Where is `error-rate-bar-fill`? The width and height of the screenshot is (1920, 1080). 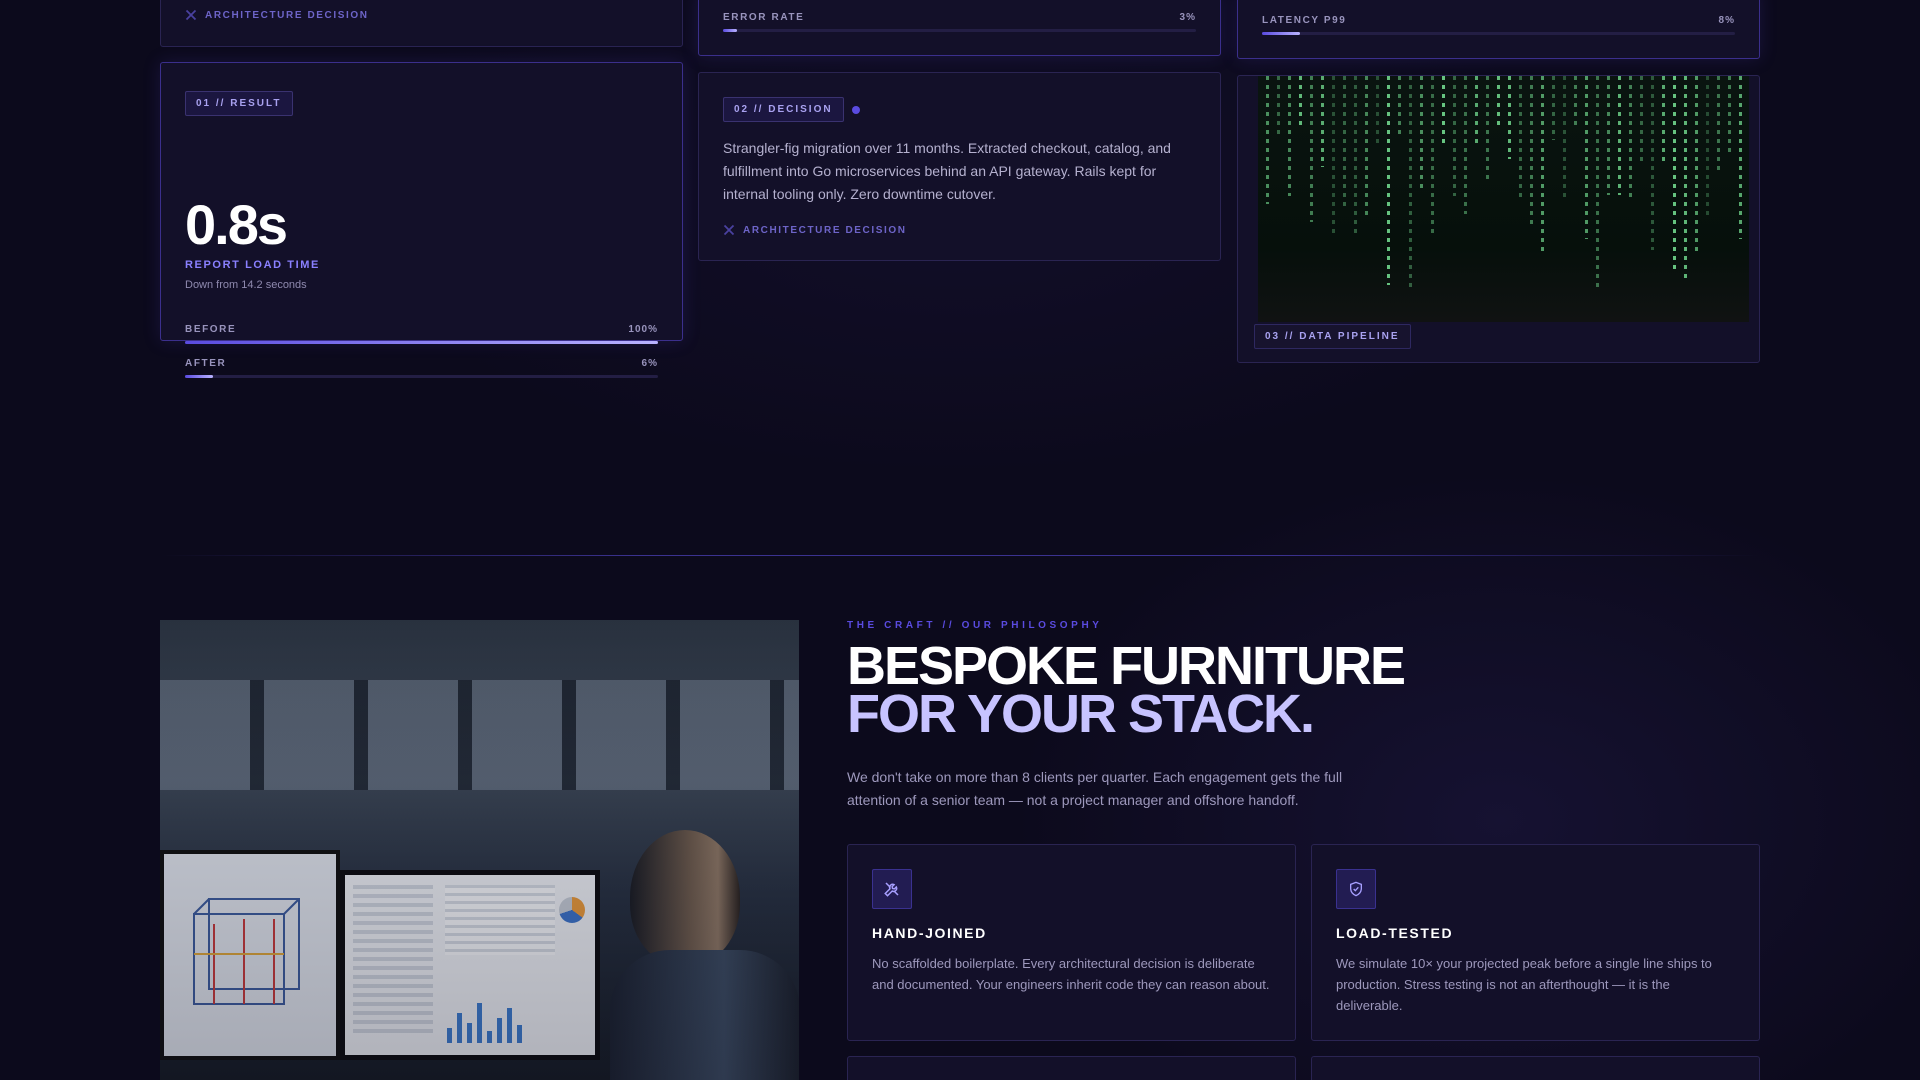
error-rate-bar-fill is located at coordinates (730, 30).